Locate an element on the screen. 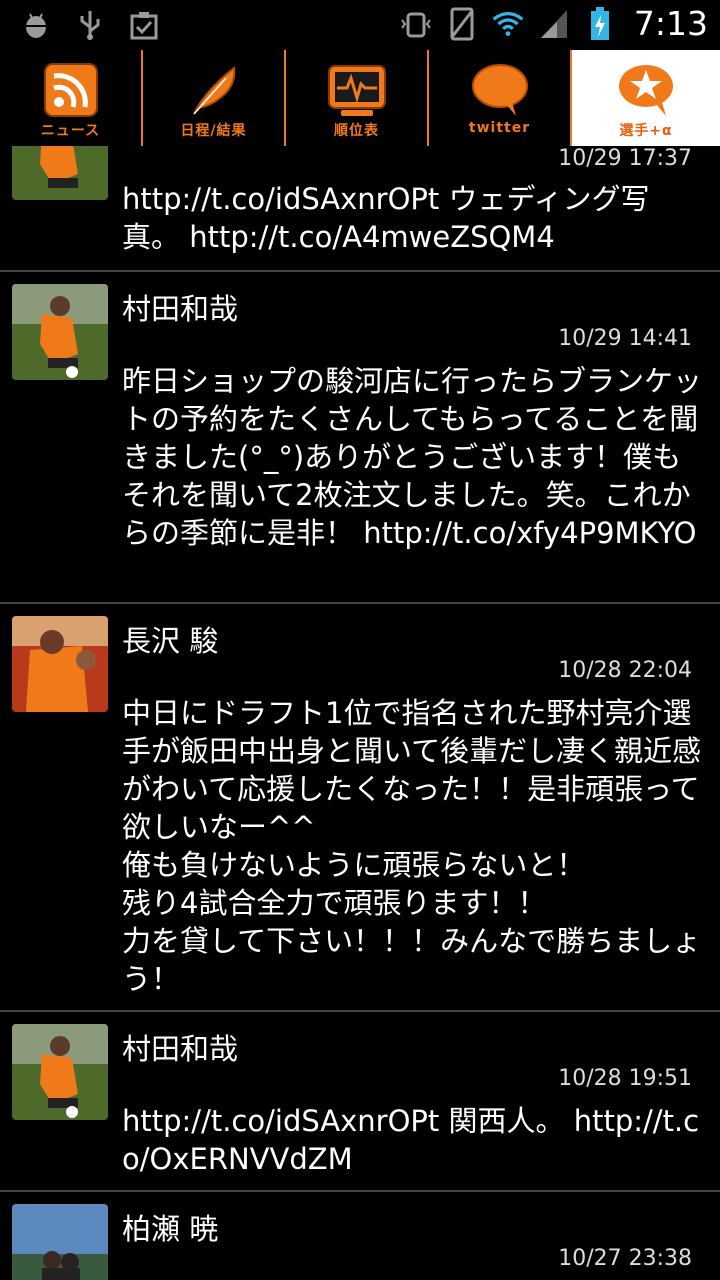 Image resolution: width=720 pixels, height=1280 pixels. tweet-item: 柏瀬 暁 10/27 23:38 is located at coordinates (360, 1236).